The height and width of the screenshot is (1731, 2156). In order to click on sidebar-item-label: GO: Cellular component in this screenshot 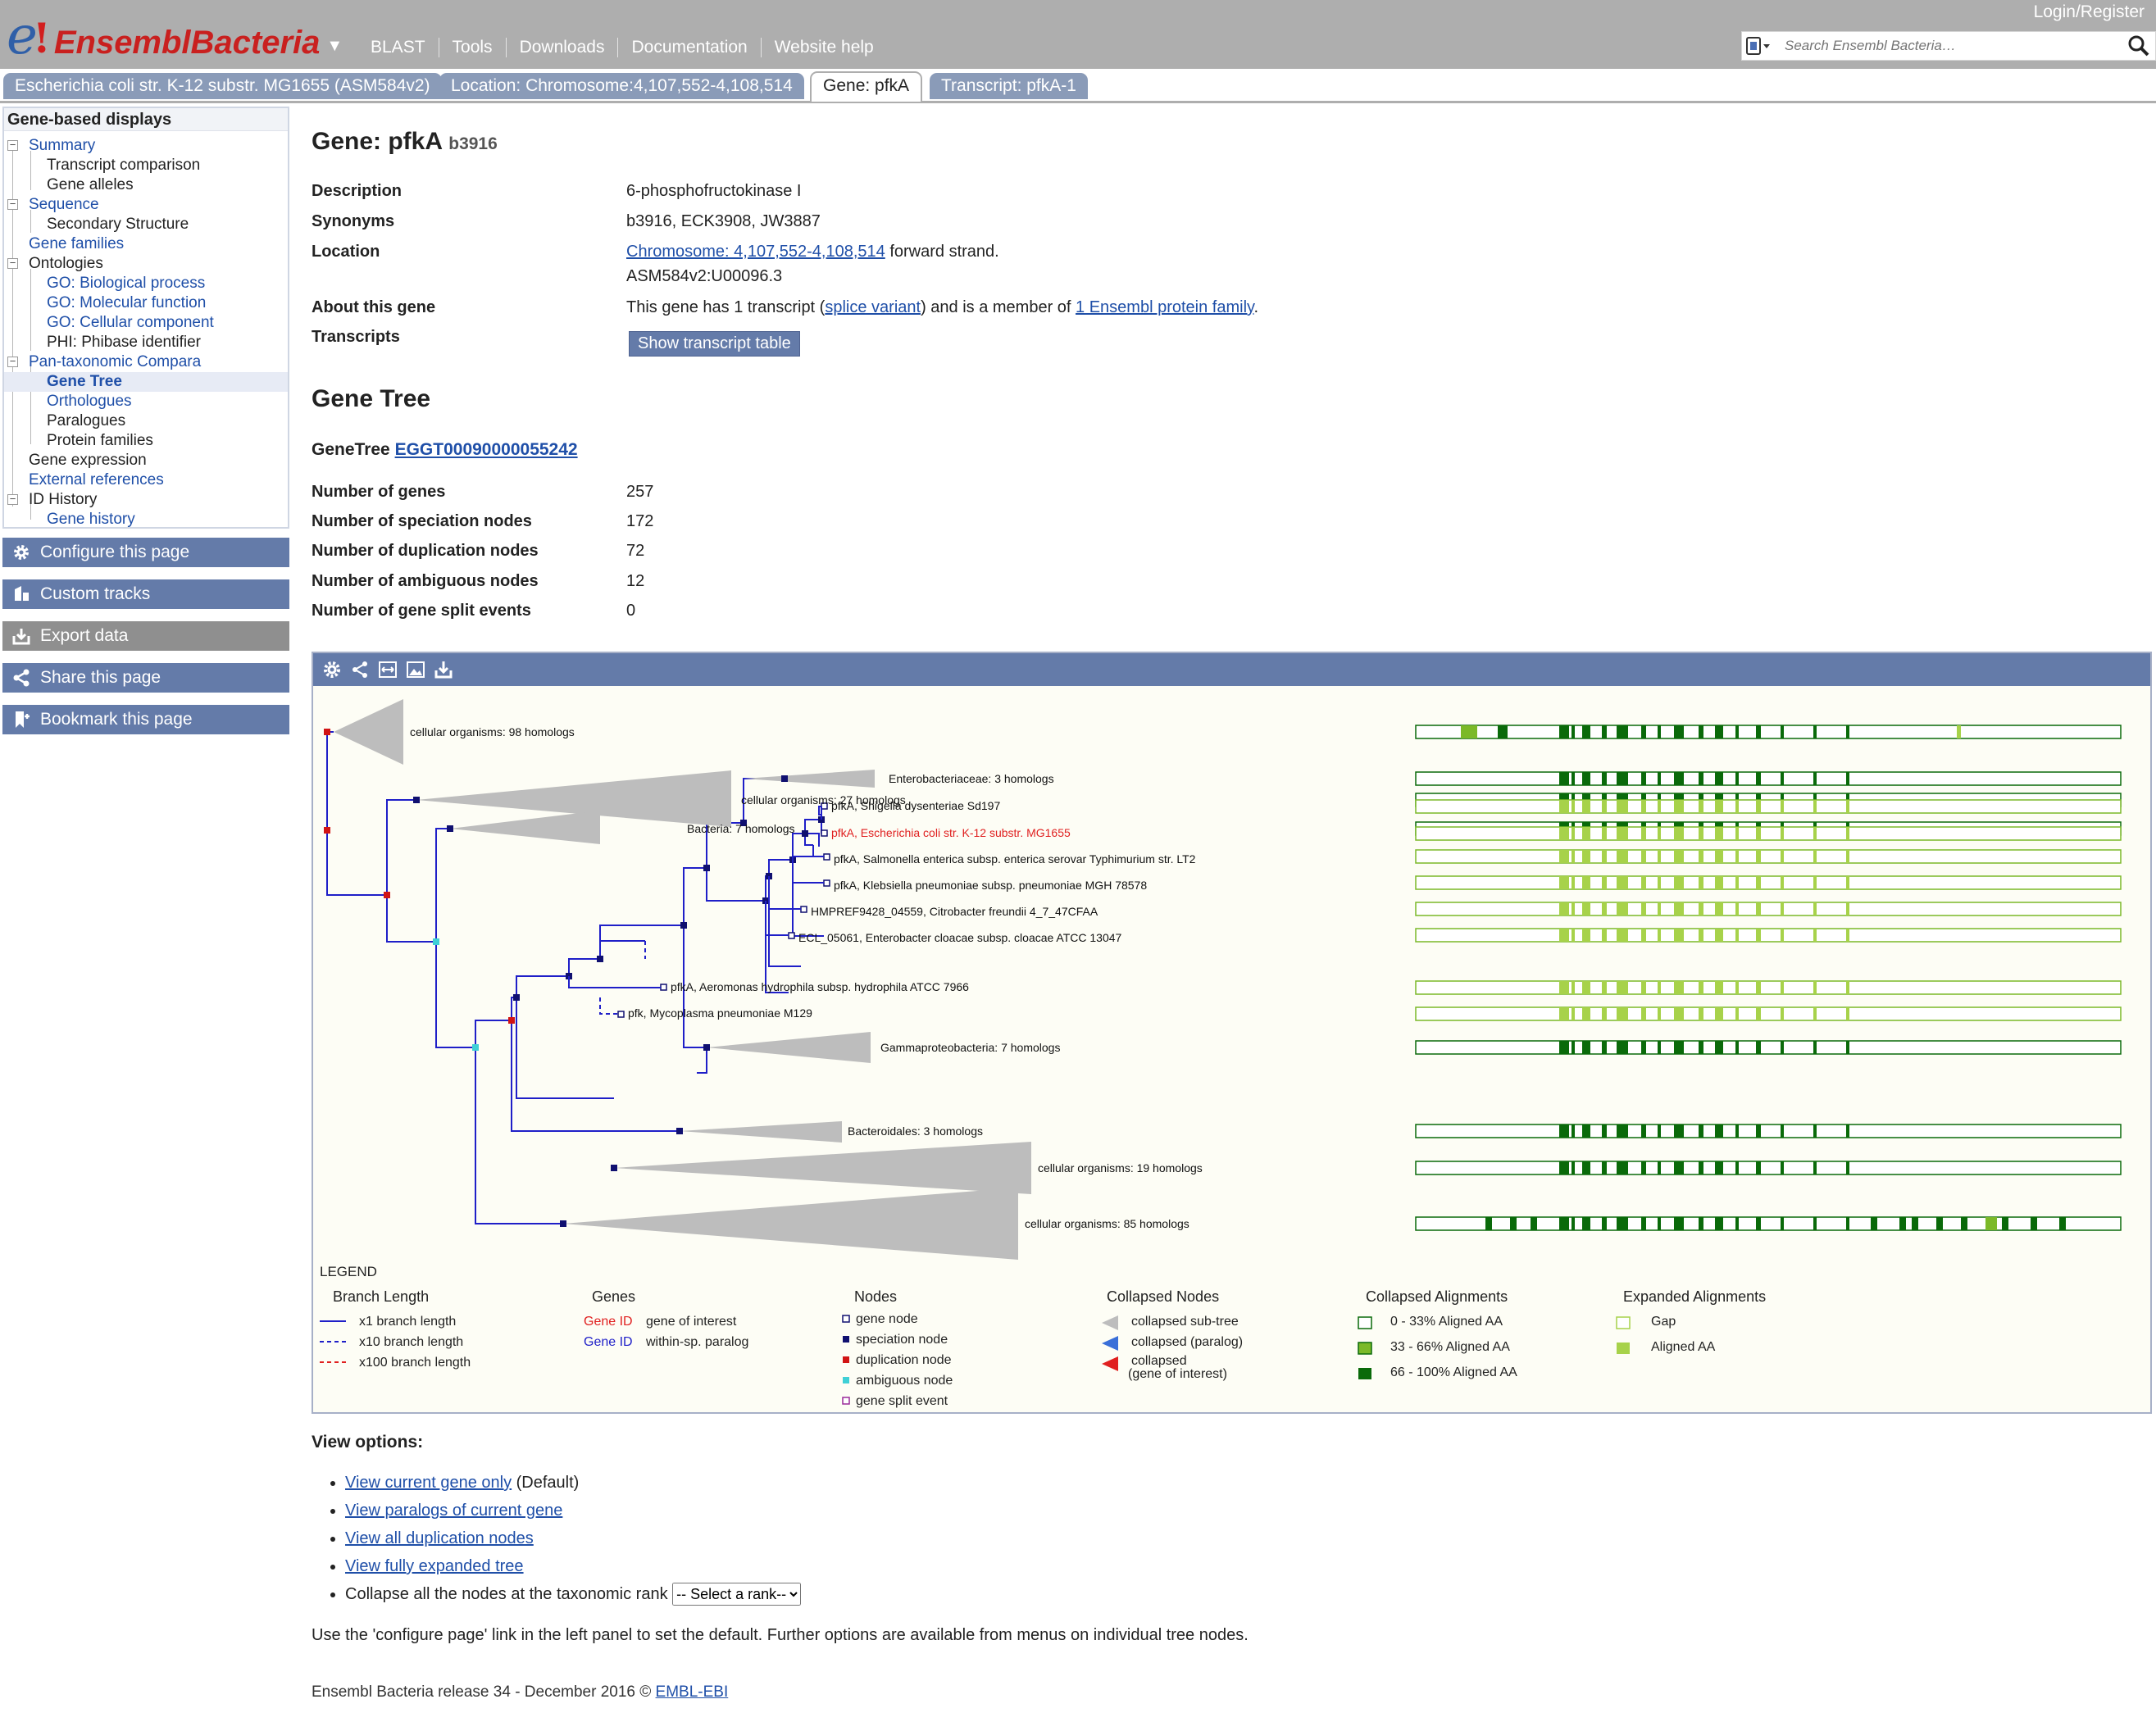, I will do `click(130, 322)`.